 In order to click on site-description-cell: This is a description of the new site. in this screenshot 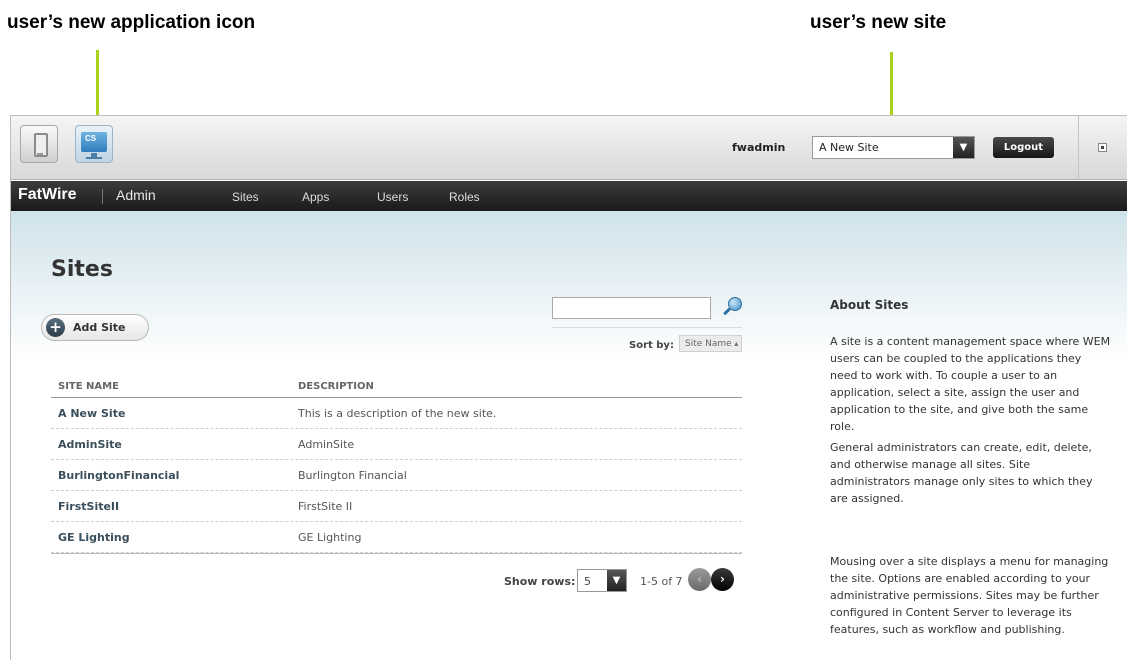, I will do `click(397, 413)`.